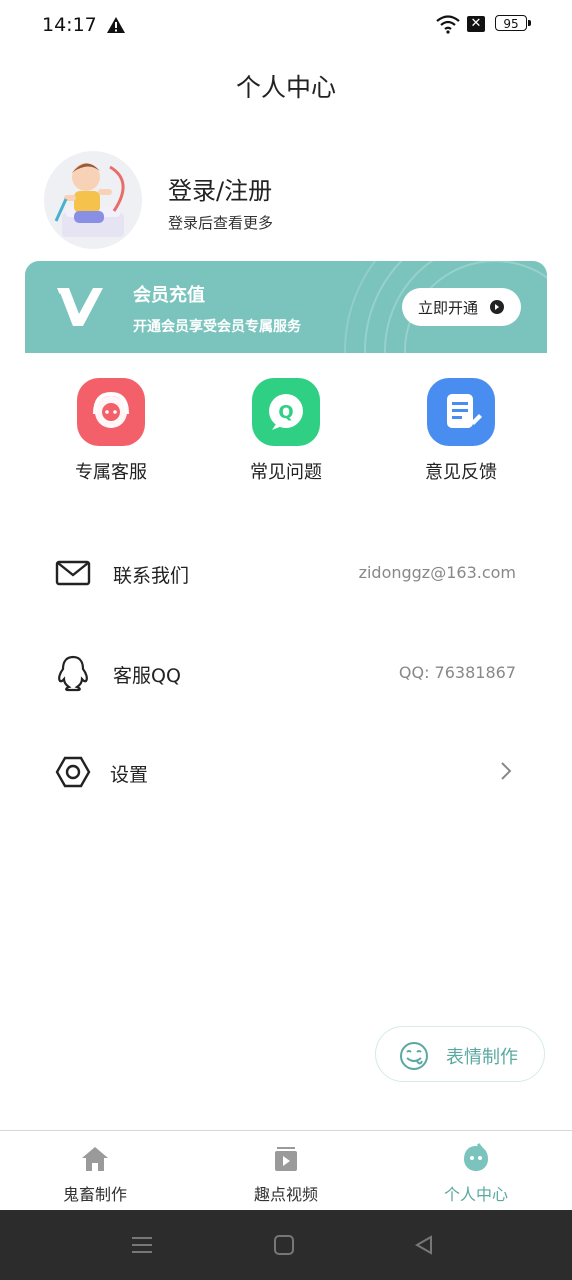 The height and width of the screenshot is (1280, 572). Describe the element at coordinates (147, 676) in the screenshot. I see `customer-qq-label: 客服QQ` at that location.